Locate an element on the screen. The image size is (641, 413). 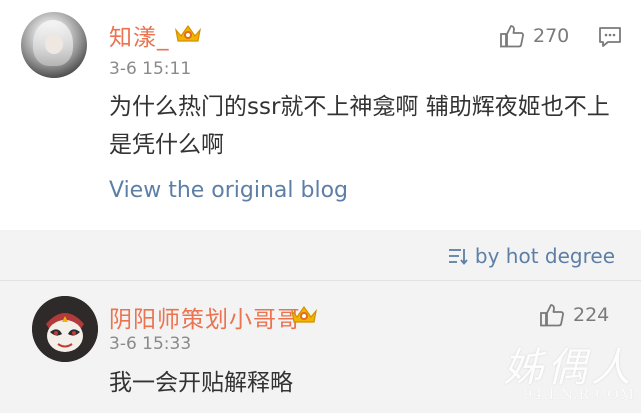
comment-like-button: 224 is located at coordinates (574, 315).